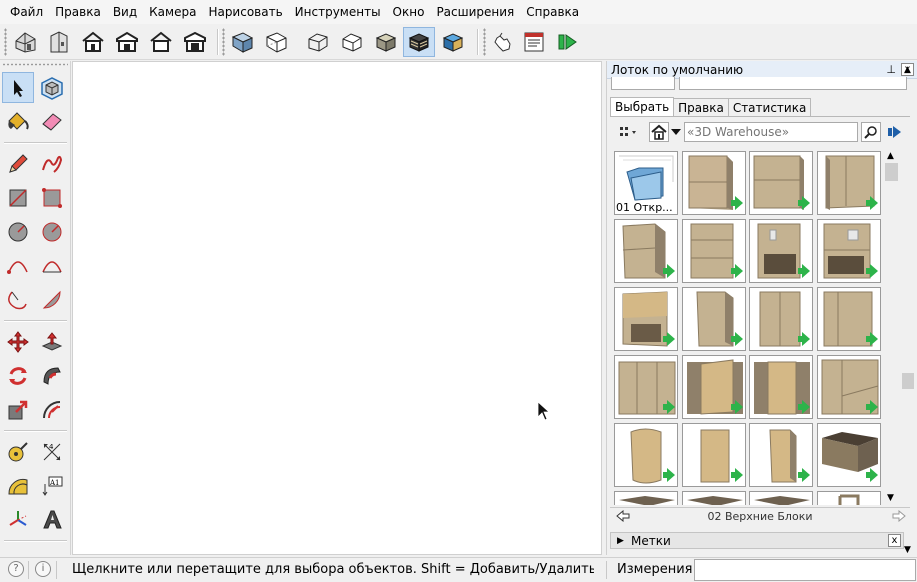 This screenshot has height=582, width=917. What do you see at coordinates (18, 120) in the screenshot?
I see `paint-bucket-tool` at bounding box center [18, 120].